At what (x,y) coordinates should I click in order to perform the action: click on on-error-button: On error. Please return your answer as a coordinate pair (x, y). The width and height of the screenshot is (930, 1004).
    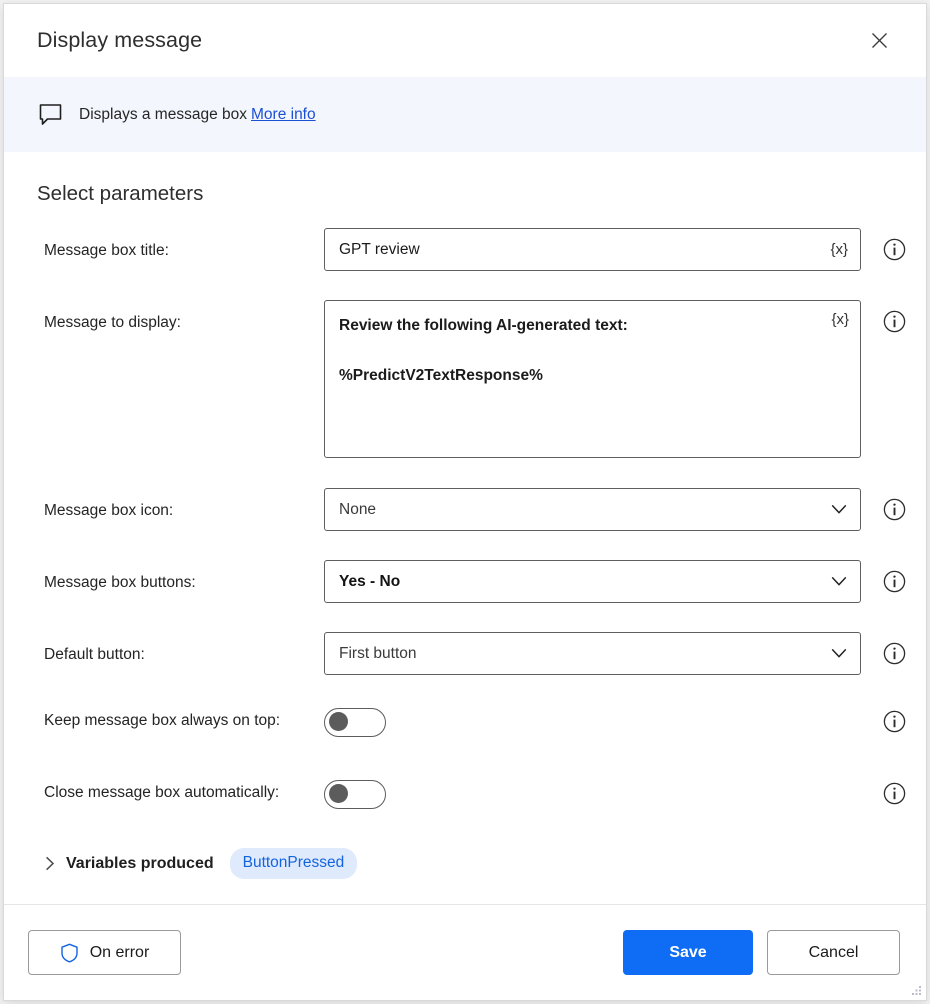
    Looking at the image, I should click on (104, 952).